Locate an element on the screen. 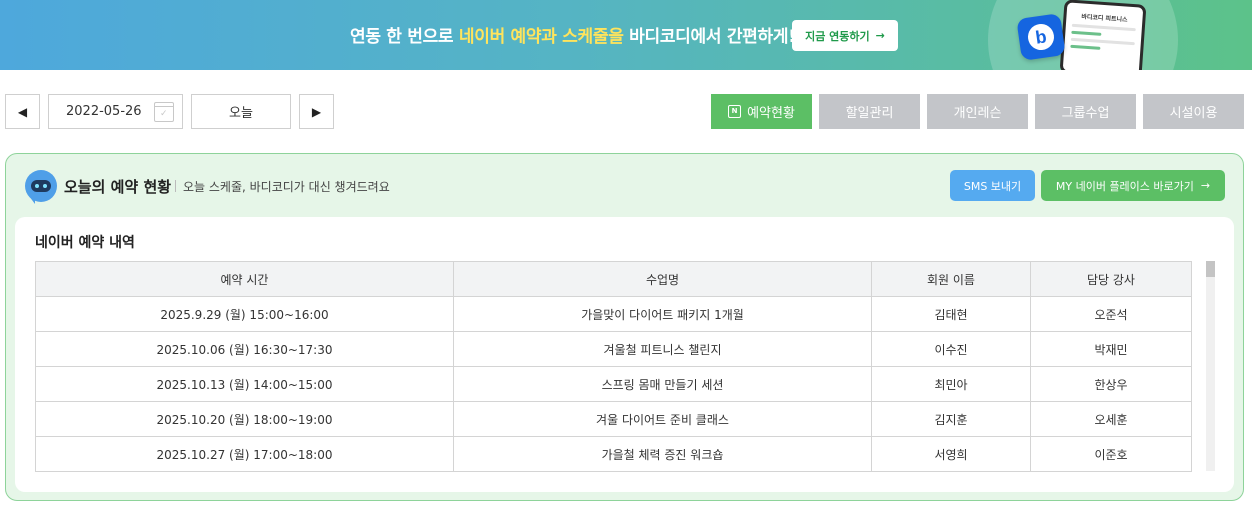 This screenshot has width=1252, height=507. panel-subtitle: 오늘 스케줄, 바디코디가 대신 챙겨드려요 is located at coordinates (286, 187).